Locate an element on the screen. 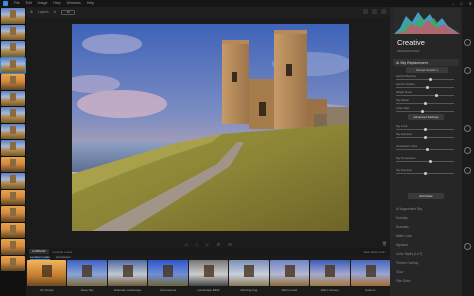 Image resolution: width=474 pixels, height=296 pixels. tool-item: Glow is located at coordinates (399, 272).